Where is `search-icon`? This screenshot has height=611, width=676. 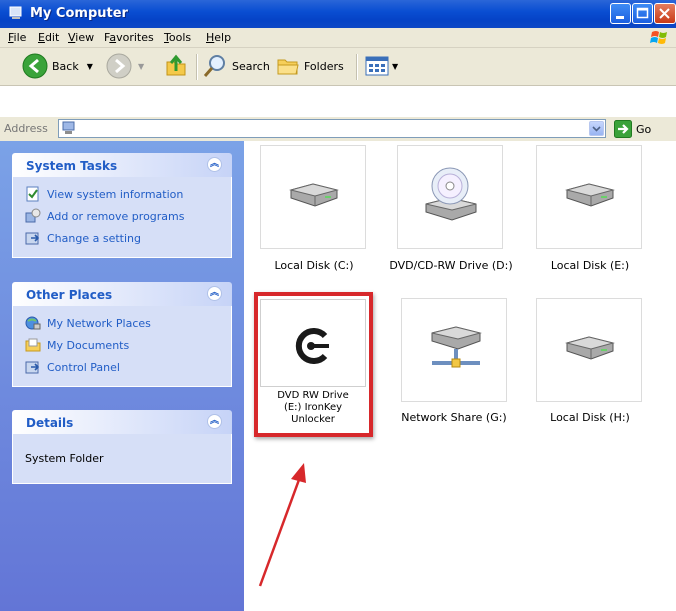 search-icon is located at coordinates (214, 66).